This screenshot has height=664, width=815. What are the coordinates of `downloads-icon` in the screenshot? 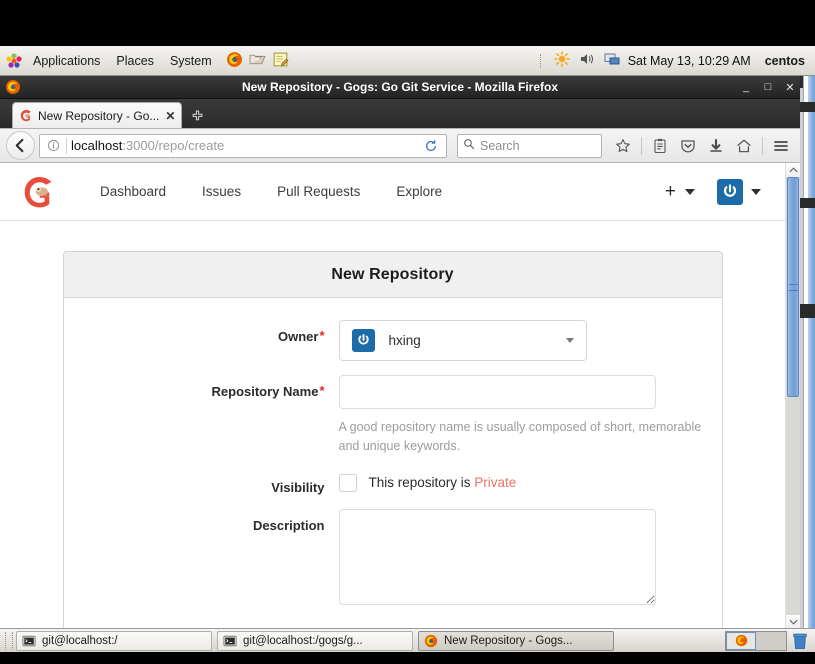 It's located at (716, 146).